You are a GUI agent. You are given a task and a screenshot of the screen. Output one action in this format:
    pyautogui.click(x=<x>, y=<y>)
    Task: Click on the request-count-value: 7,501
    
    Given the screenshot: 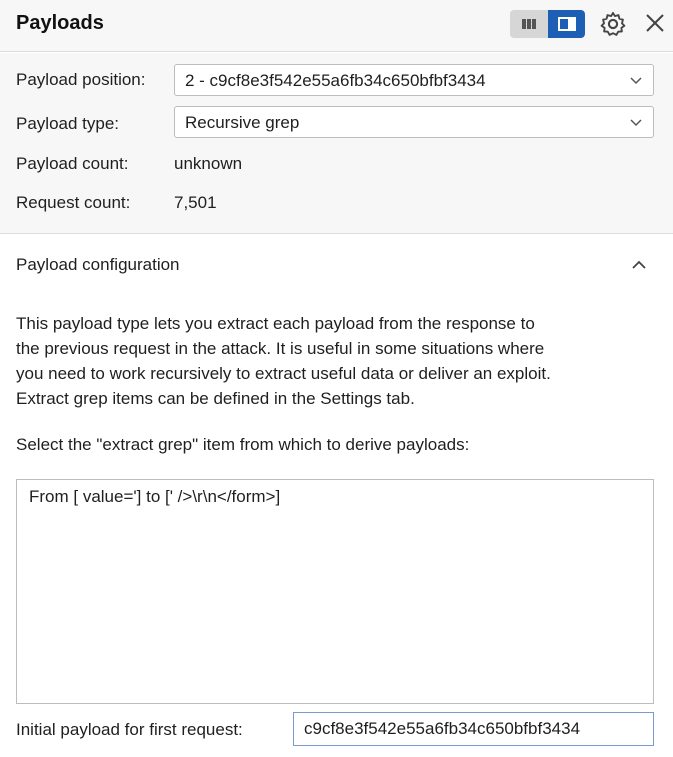 What is the action you would take?
    pyautogui.click(x=195, y=202)
    